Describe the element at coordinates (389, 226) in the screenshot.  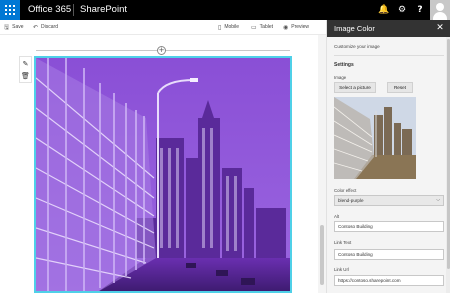
I see `alt-field: Contoso Building` at that location.